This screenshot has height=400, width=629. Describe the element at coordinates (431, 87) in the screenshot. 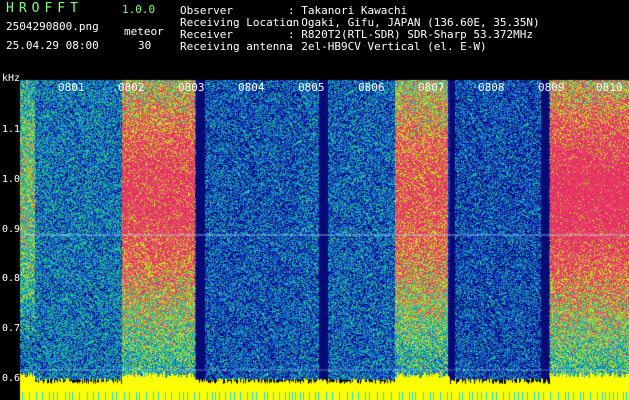

I see `time-label: 0807` at that location.